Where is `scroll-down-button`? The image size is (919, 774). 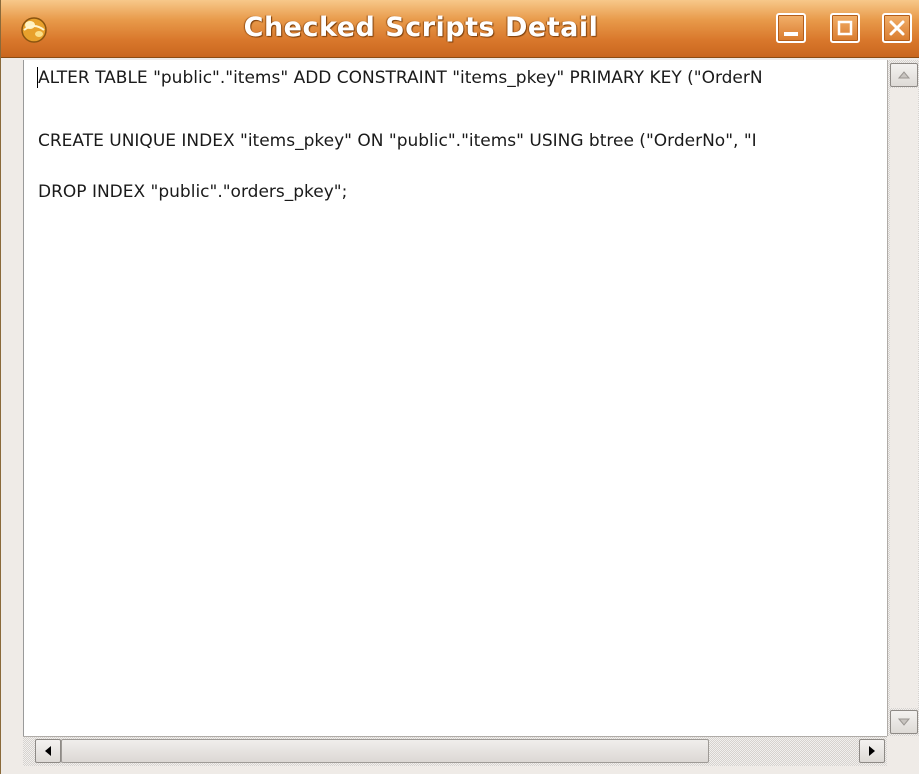
scroll-down-button is located at coordinates (904, 722).